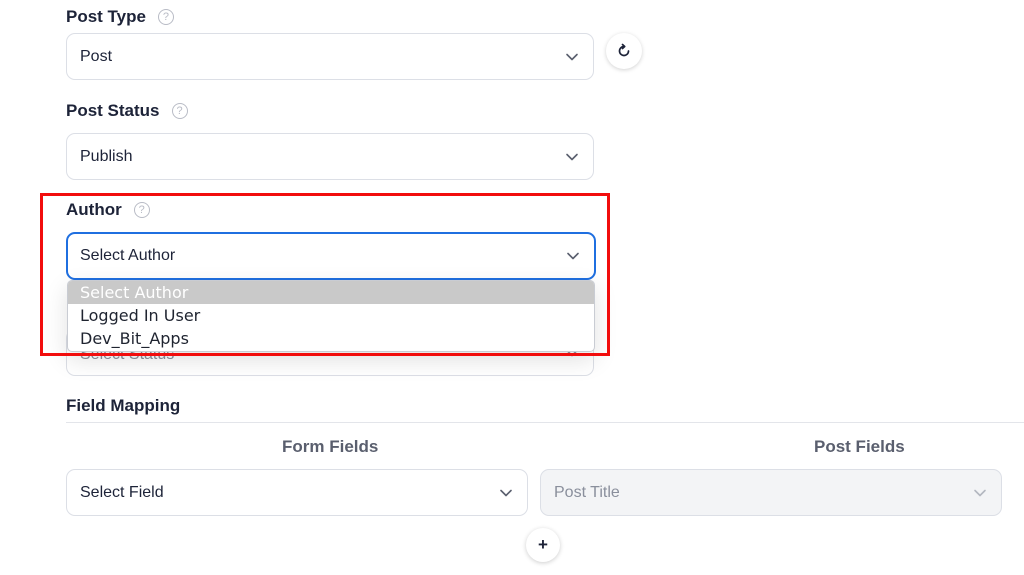 This screenshot has height=575, width=1024. What do you see at coordinates (330, 156) in the screenshot?
I see `post-status-select: Publish` at bounding box center [330, 156].